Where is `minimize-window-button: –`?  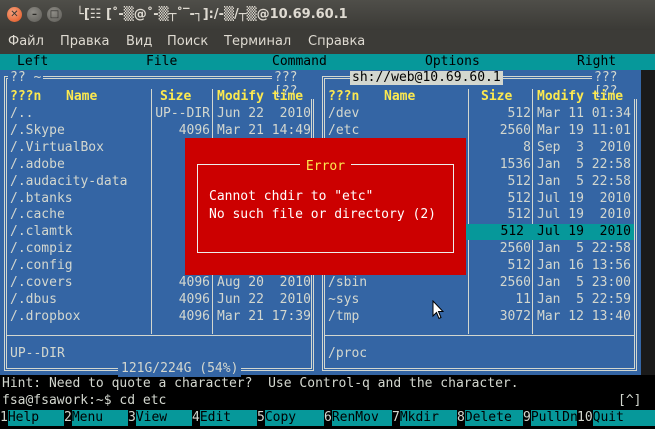
minimize-window-button: – is located at coordinates (34, 14).